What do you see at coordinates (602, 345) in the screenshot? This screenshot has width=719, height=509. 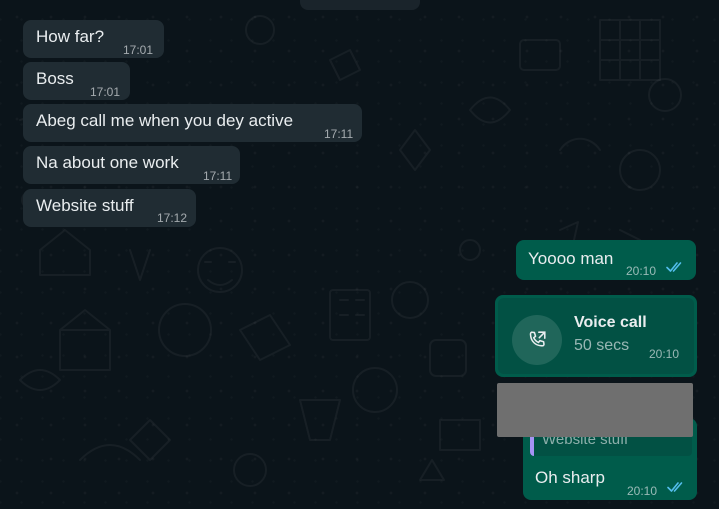 I see `call-duration: 50 secs` at bounding box center [602, 345].